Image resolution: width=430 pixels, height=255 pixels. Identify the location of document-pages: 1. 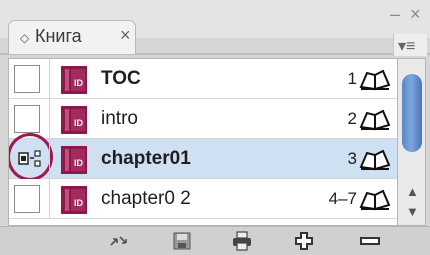
(352, 78).